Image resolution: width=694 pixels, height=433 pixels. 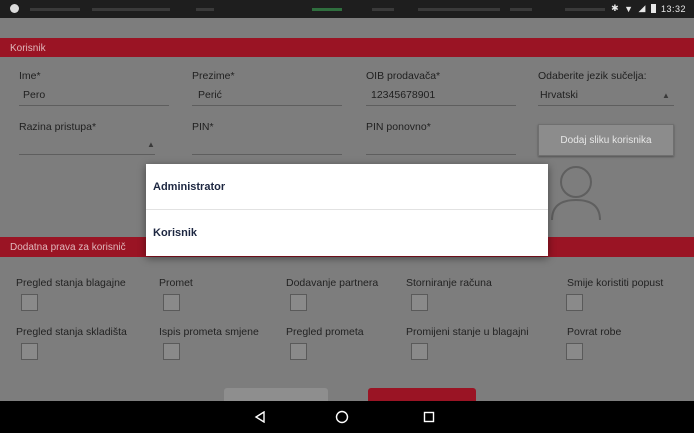 What do you see at coordinates (209, 332) in the screenshot?
I see `permission-label: Ispis prometa smjene` at bounding box center [209, 332].